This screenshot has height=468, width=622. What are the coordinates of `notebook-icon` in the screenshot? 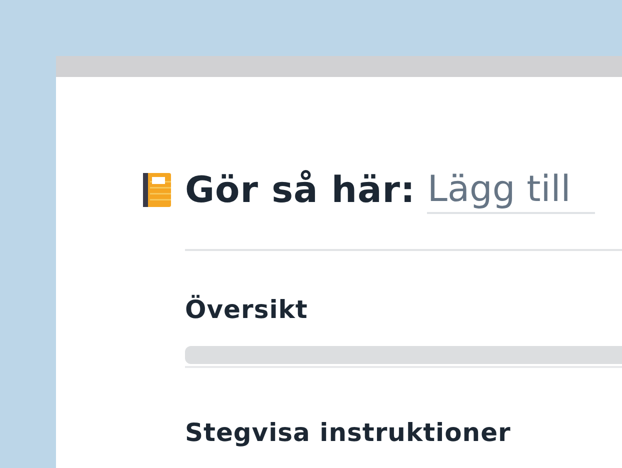 It's located at (157, 190).